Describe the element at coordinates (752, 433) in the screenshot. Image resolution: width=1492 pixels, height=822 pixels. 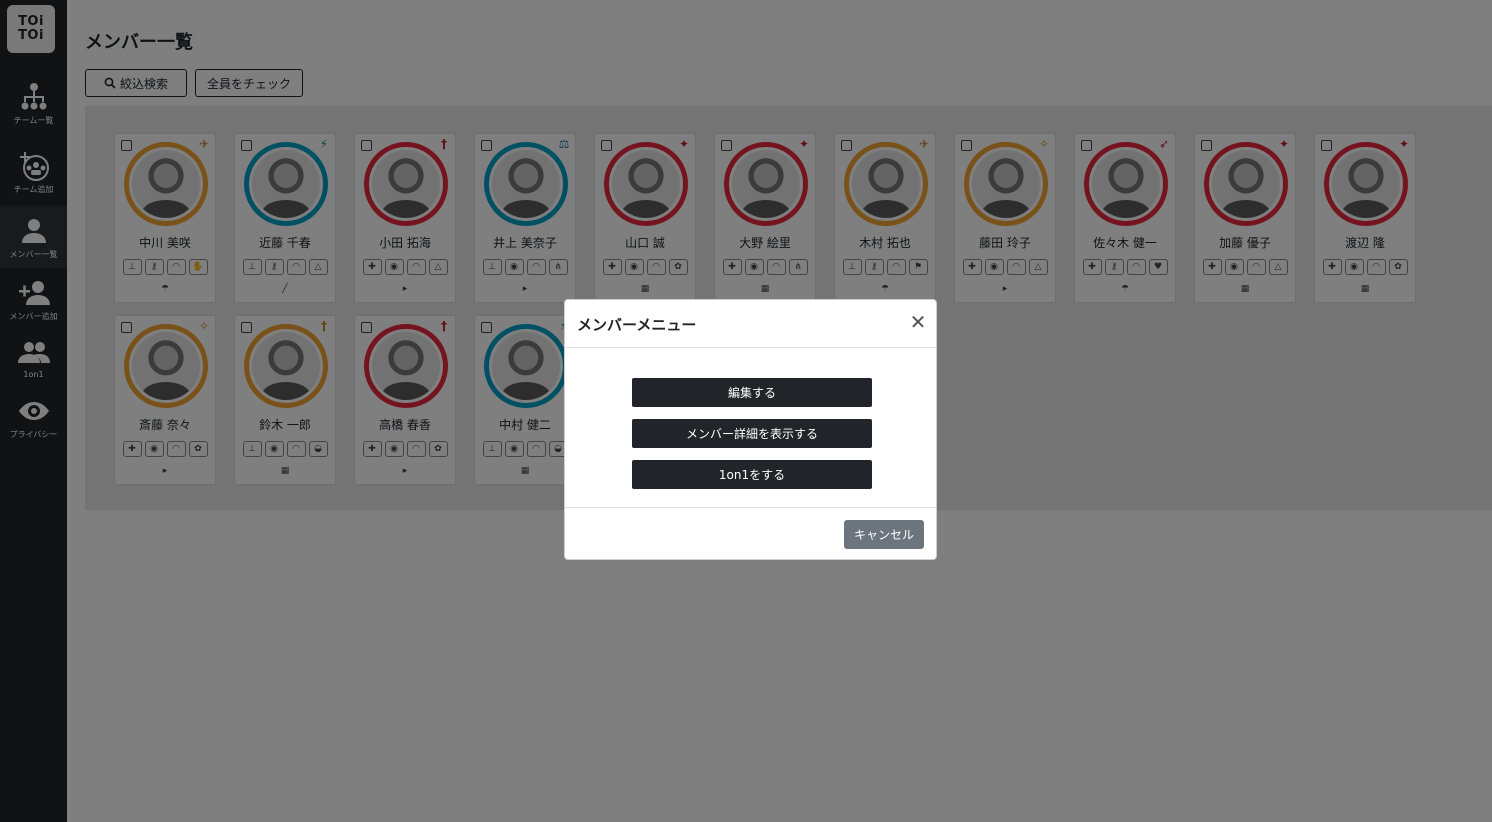
I see `show-detail-button: メンバー詳細を表示する` at that location.